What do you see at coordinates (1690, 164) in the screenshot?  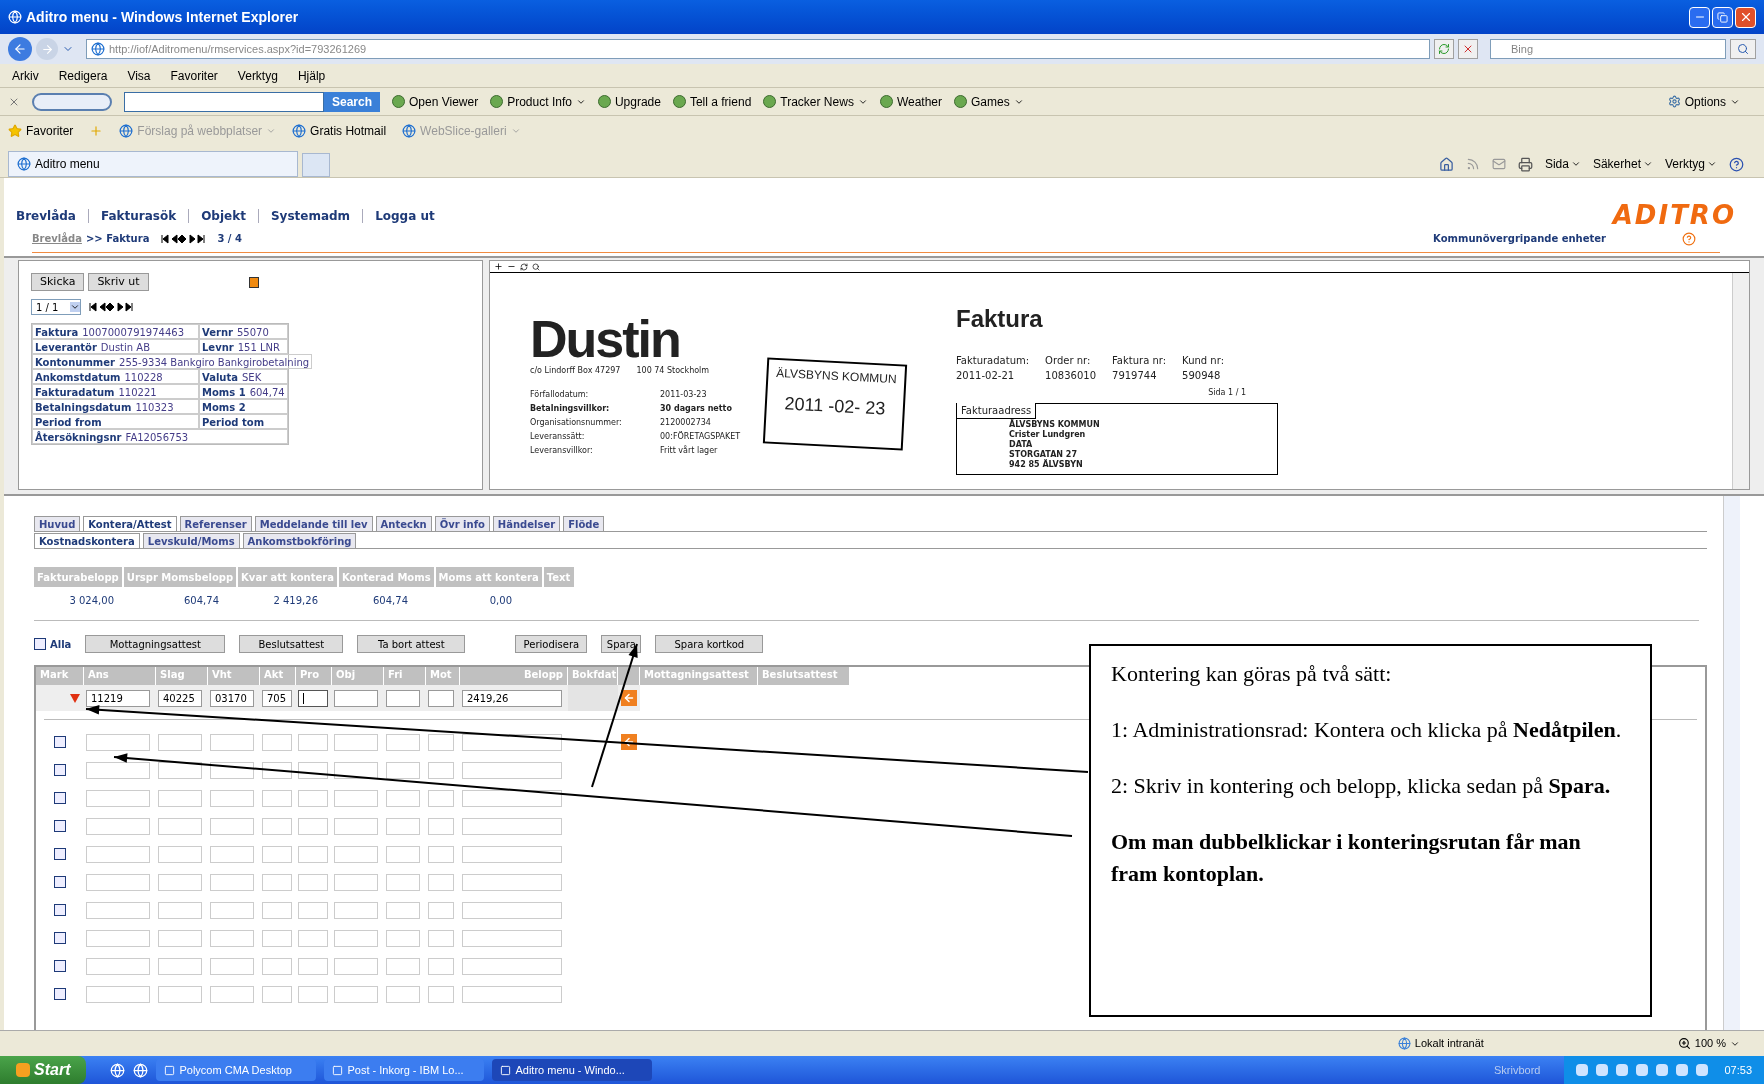 I see `command-menu: Verktyg` at bounding box center [1690, 164].